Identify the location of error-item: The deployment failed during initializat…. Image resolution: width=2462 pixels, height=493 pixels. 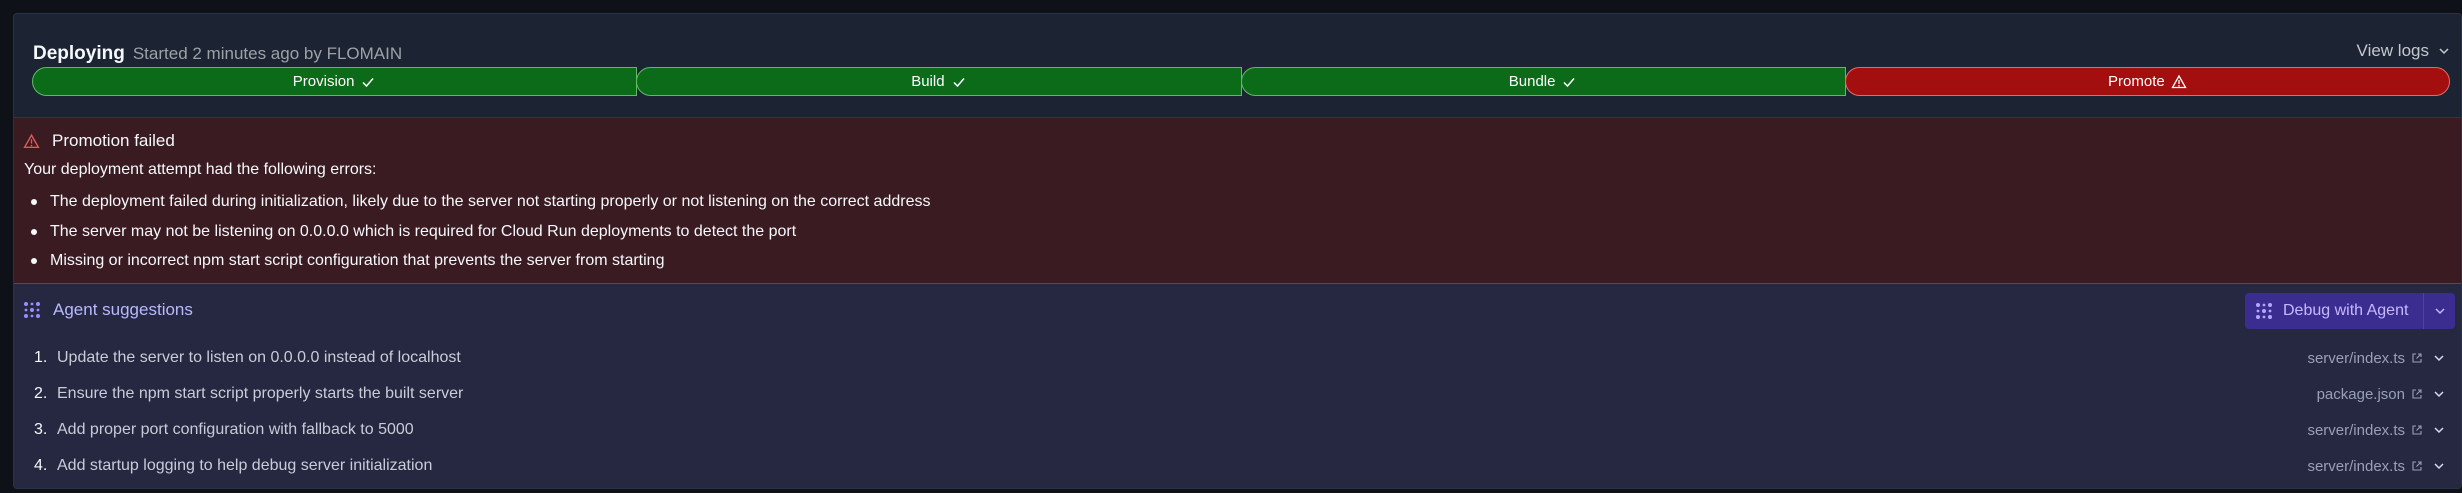
(480, 206).